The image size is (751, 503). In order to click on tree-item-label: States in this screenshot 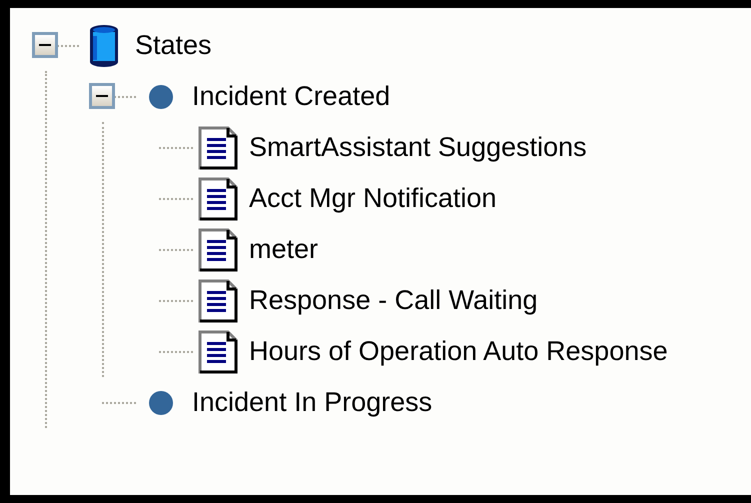, I will do `click(173, 45)`.